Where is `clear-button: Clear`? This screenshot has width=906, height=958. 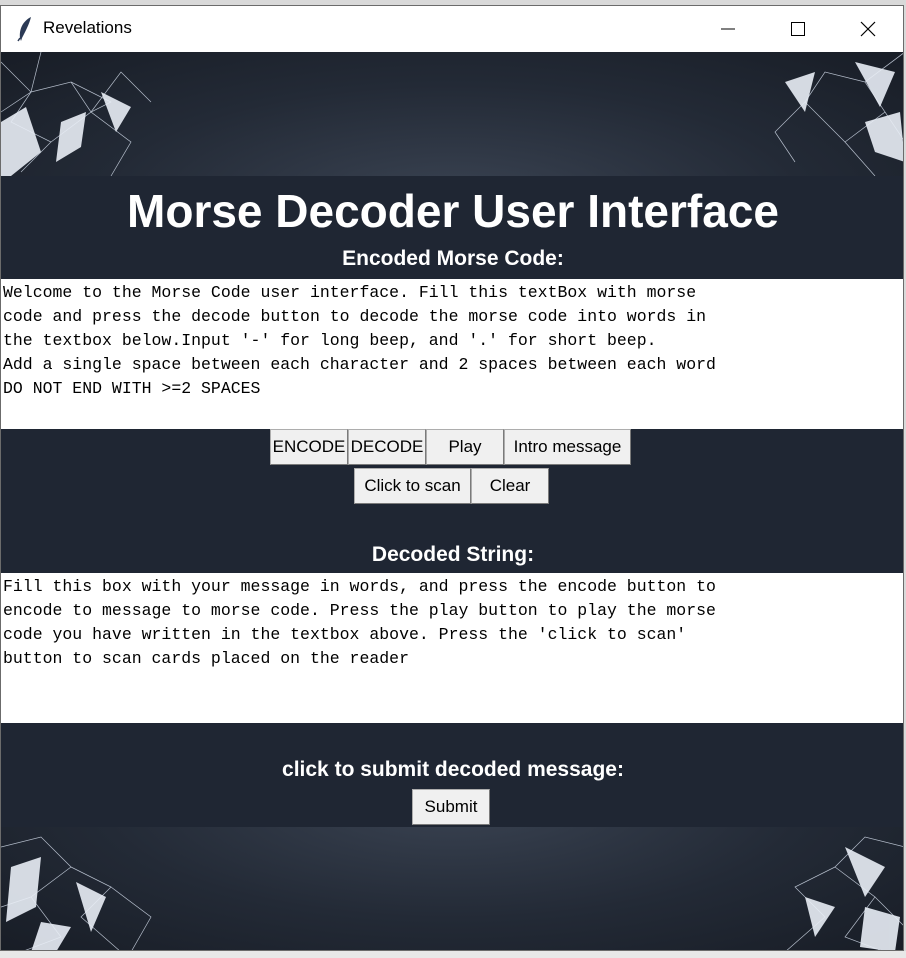 clear-button: Clear is located at coordinates (510, 486).